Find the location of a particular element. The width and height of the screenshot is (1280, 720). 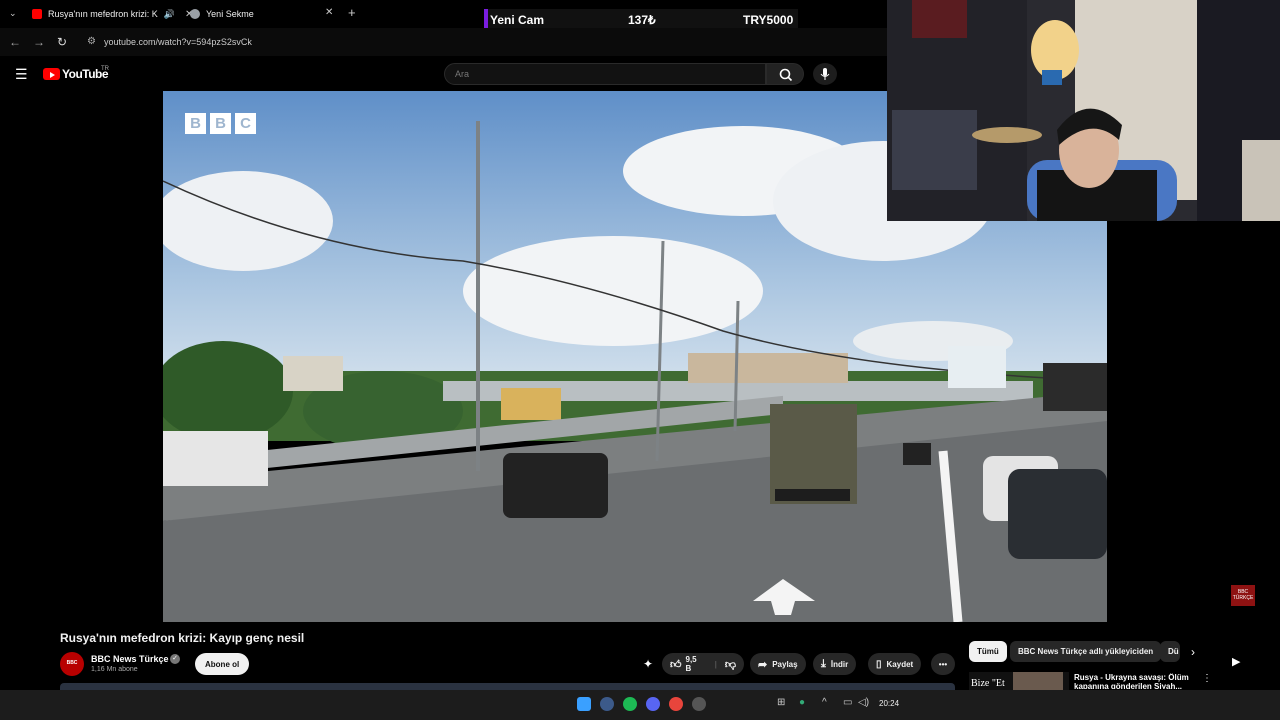

chip-truncated: Dü is located at coordinates (1170, 651).